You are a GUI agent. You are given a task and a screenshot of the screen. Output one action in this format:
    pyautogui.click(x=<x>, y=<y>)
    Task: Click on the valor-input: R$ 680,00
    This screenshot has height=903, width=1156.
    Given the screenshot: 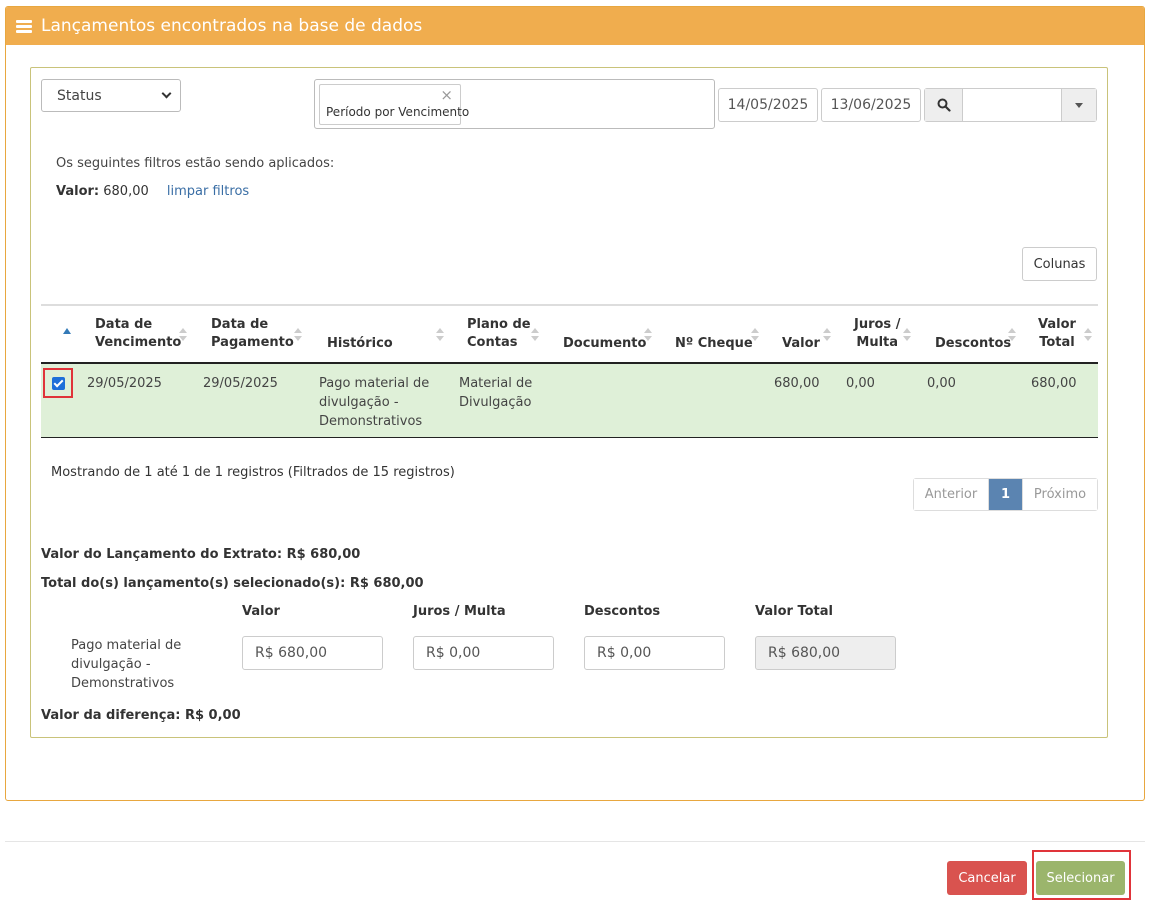 What is the action you would take?
    pyautogui.click(x=312, y=653)
    